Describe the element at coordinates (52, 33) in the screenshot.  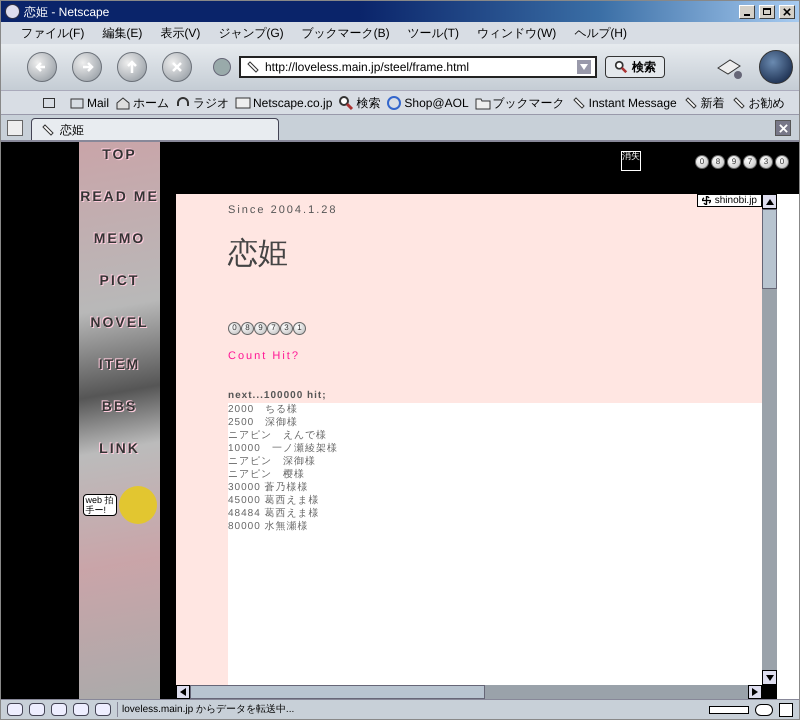
I see `menu-item: ファイル(F)` at that location.